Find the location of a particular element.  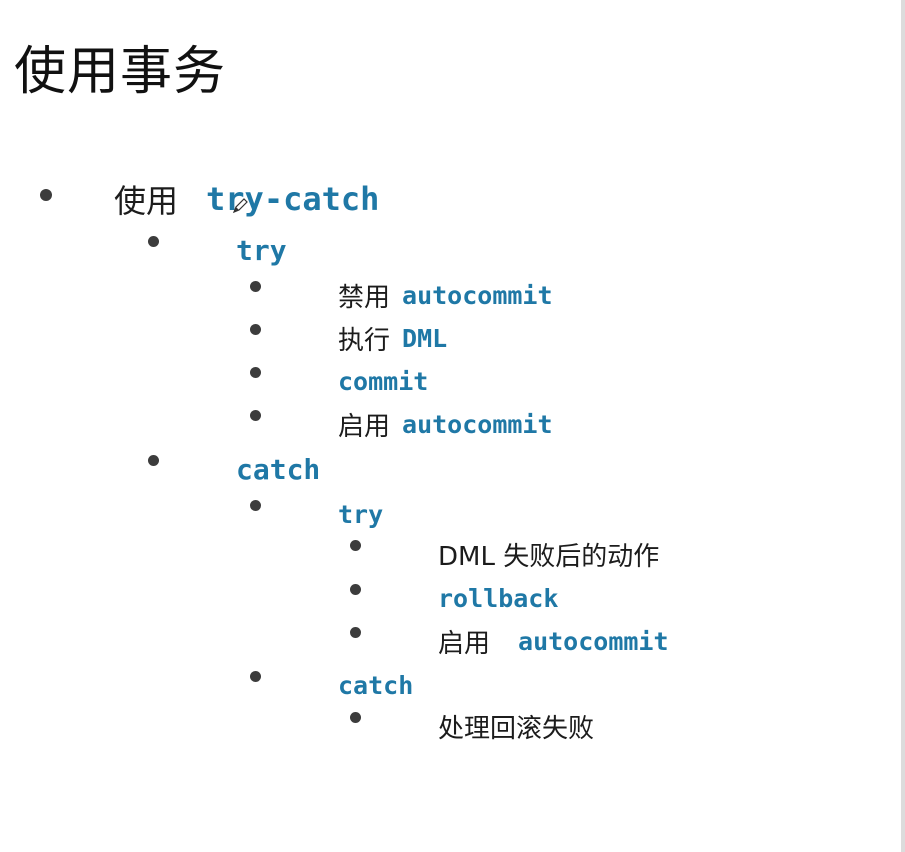

outline-item-text: DML 失败后的动作 is located at coordinates (549, 556).